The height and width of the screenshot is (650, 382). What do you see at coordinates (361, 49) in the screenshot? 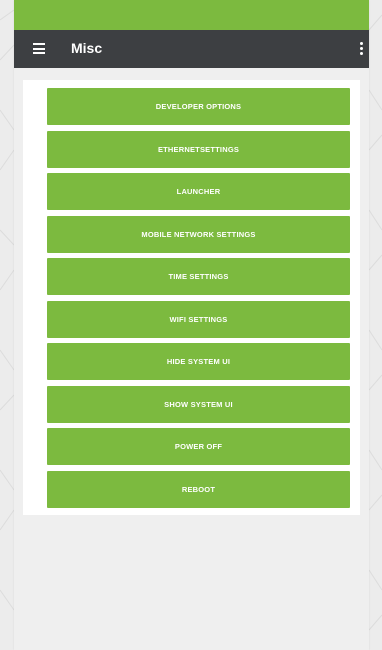
I see `more-vert-icon` at bounding box center [361, 49].